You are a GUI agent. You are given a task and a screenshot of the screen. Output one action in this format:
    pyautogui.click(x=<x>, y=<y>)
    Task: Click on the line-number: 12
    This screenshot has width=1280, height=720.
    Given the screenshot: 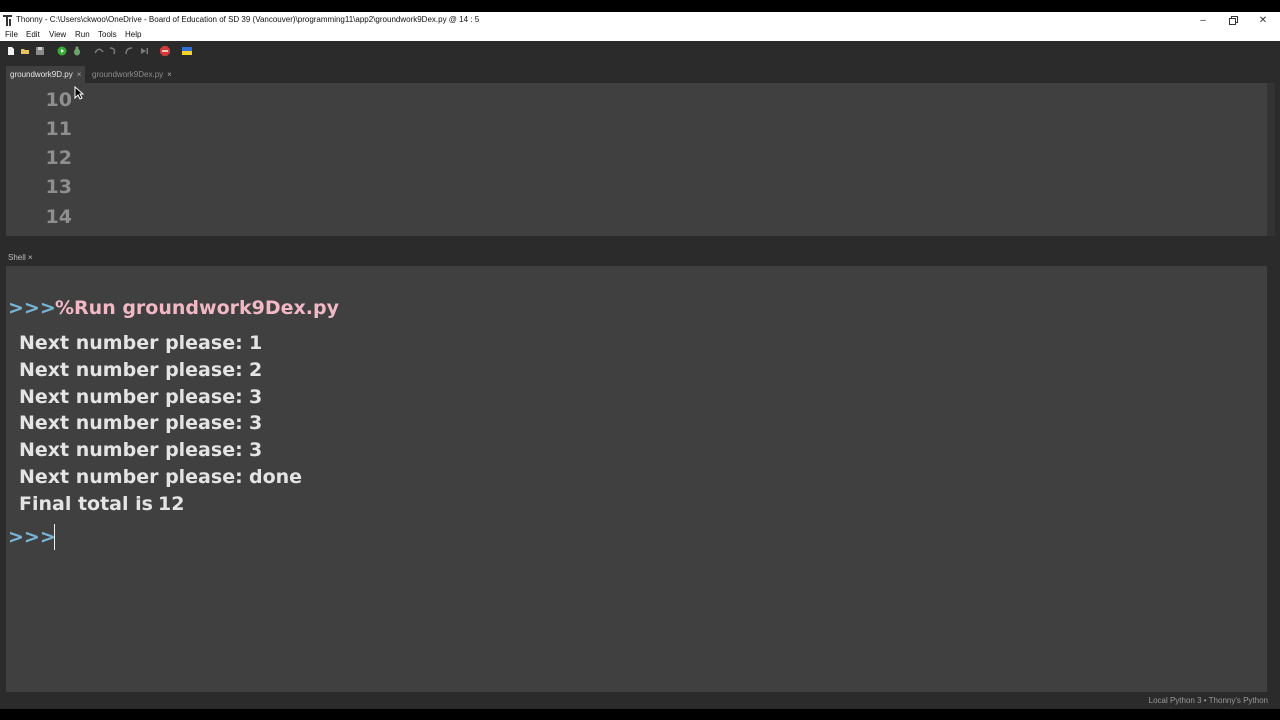 What is the action you would take?
    pyautogui.click(x=58, y=158)
    